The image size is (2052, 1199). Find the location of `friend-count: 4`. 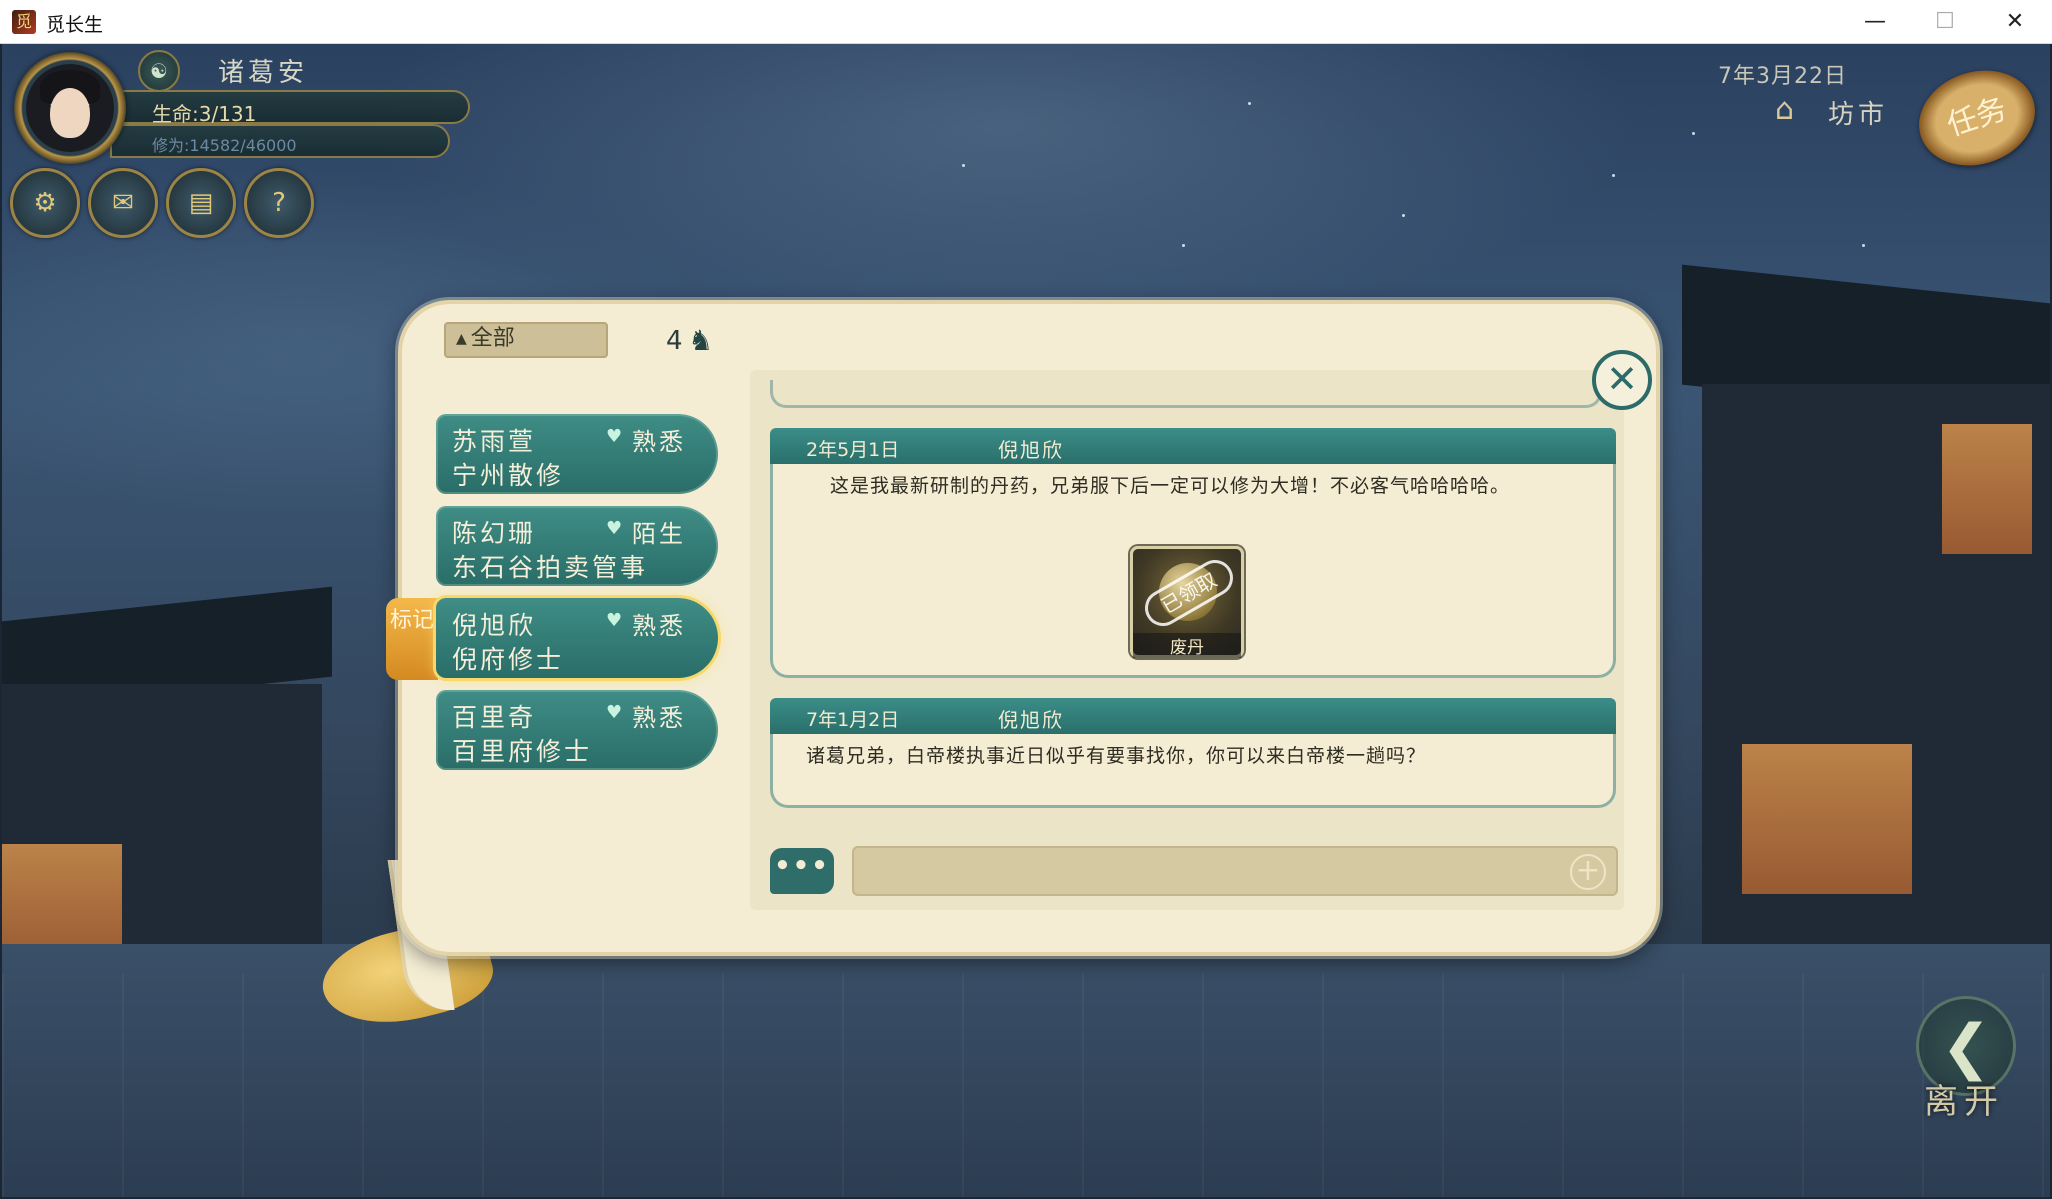

friend-count: 4 is located at coordinates (674, 341).